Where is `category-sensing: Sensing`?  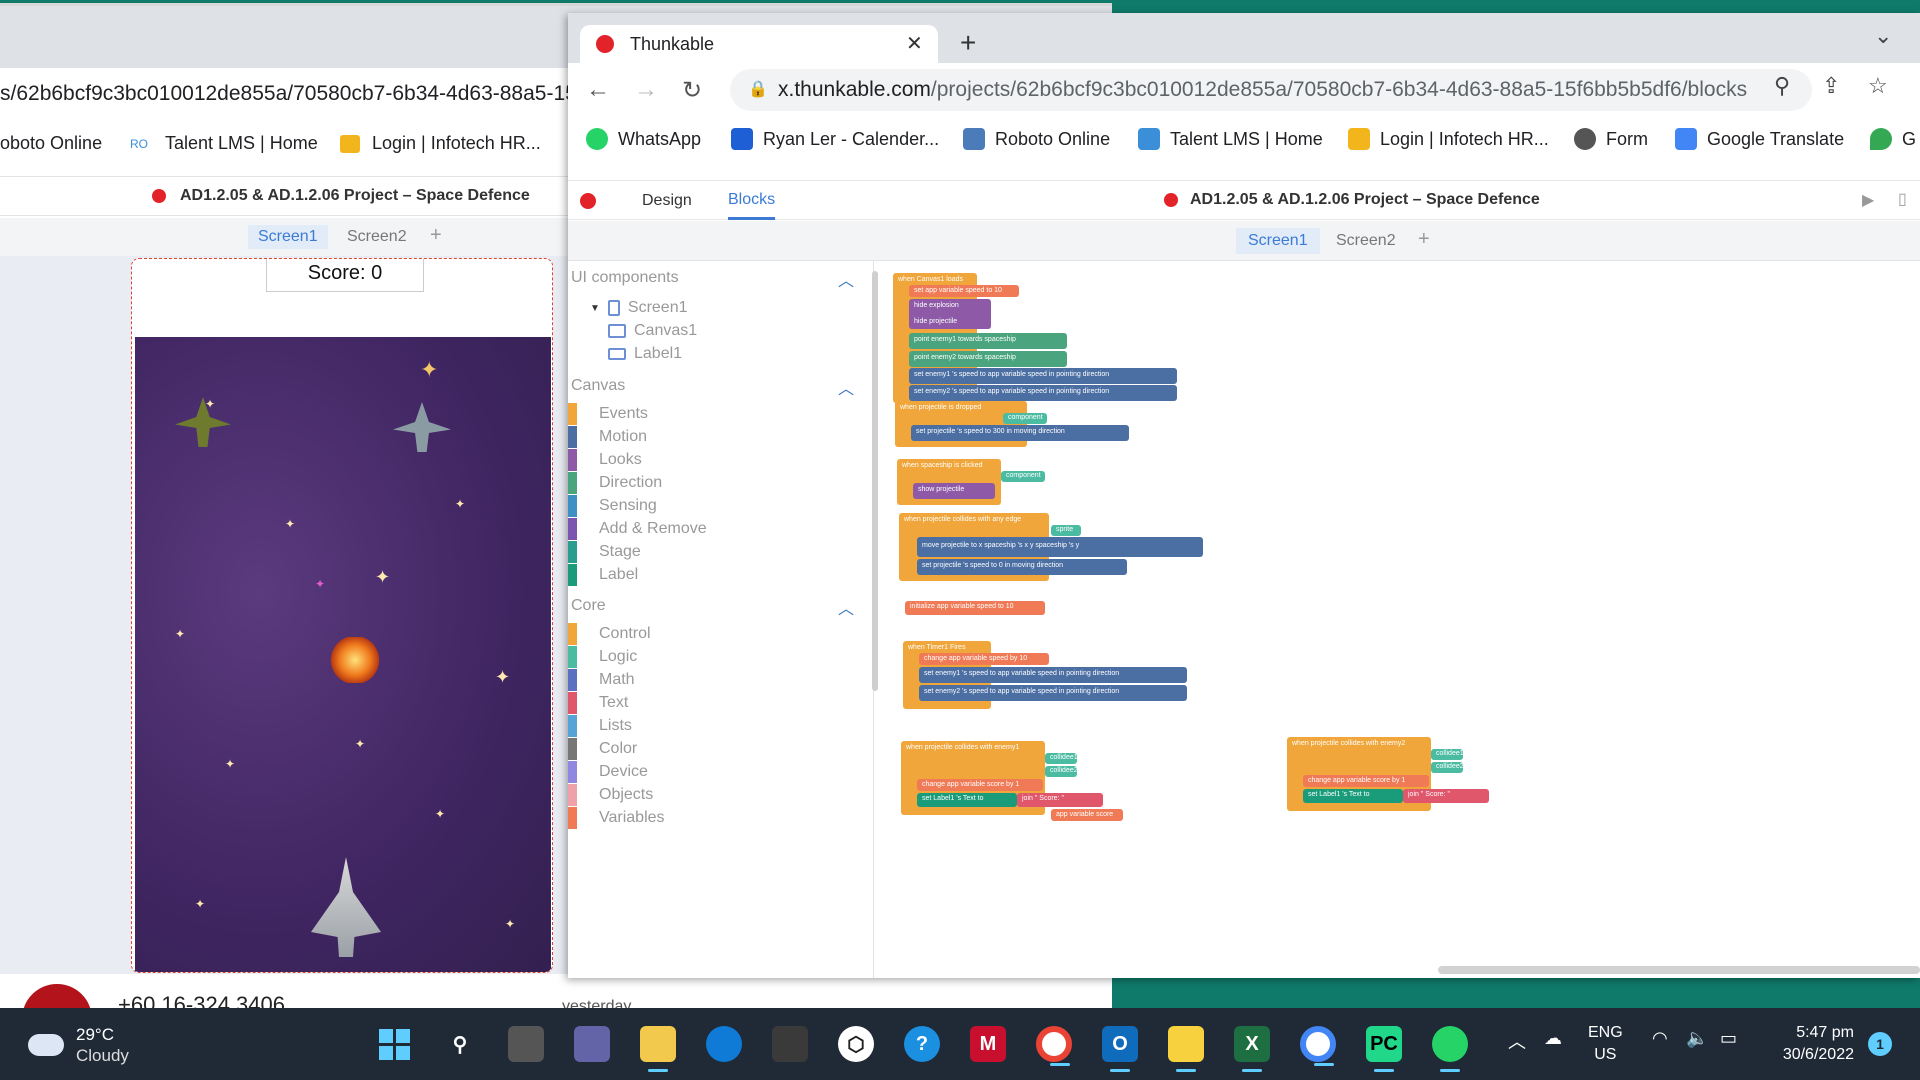 category-sensing: Sensing is located at coordinates (612, 506).